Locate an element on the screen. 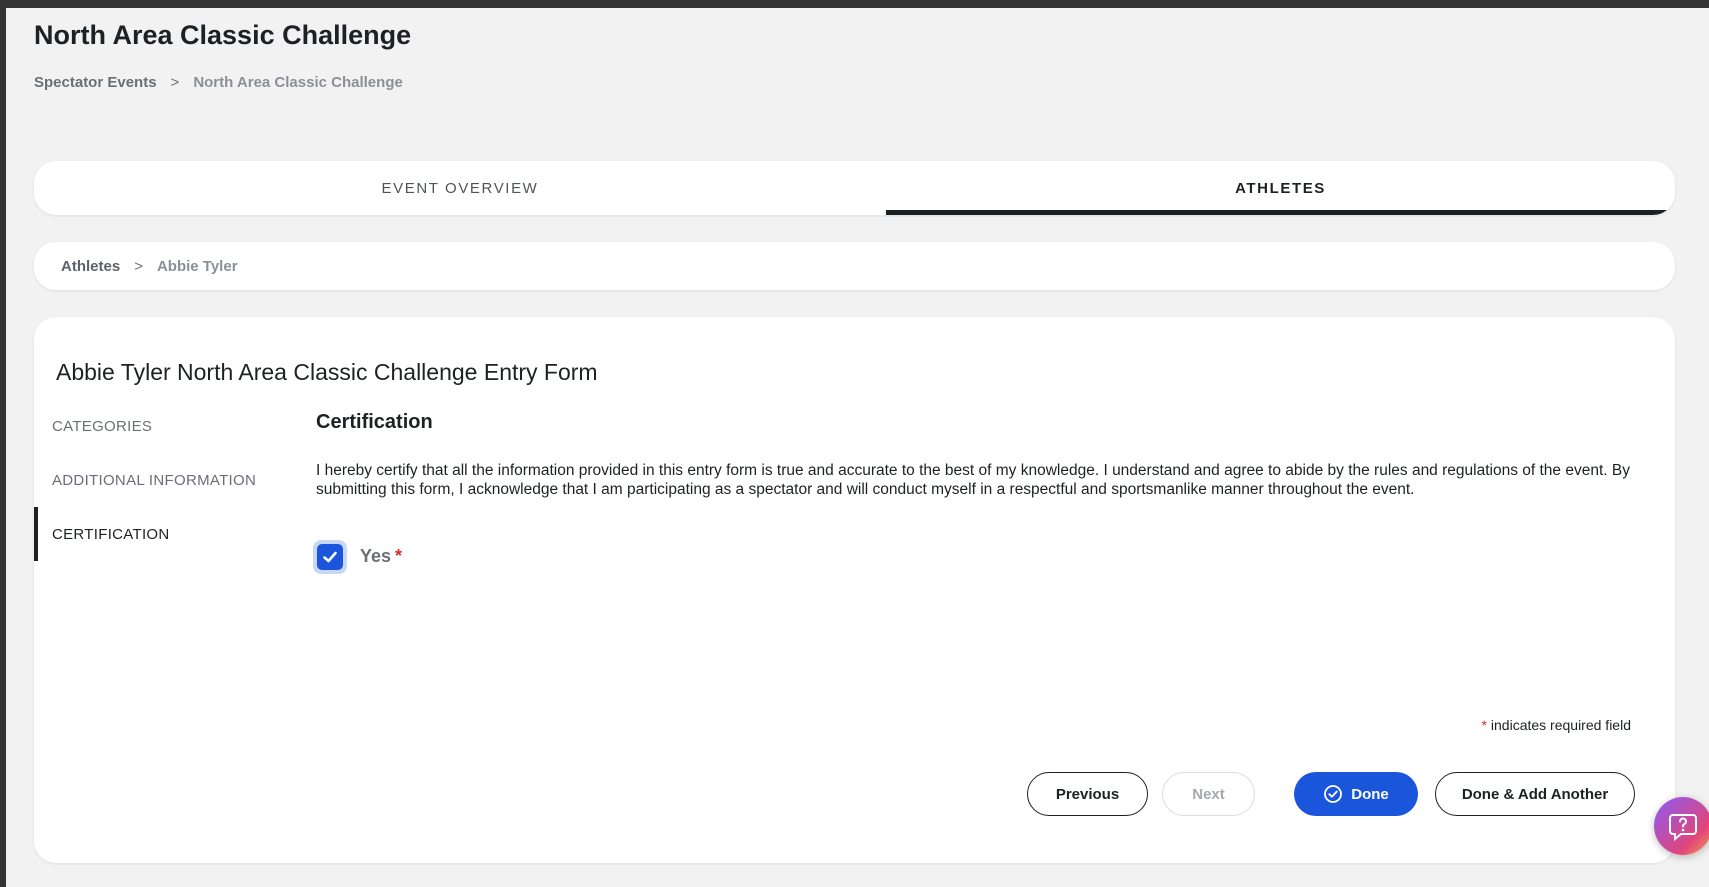 This screenshot has height=887, width=1709. athlete-breadcrumb: Athletes > Abbie Tyler is located at coordinates (854, 266).